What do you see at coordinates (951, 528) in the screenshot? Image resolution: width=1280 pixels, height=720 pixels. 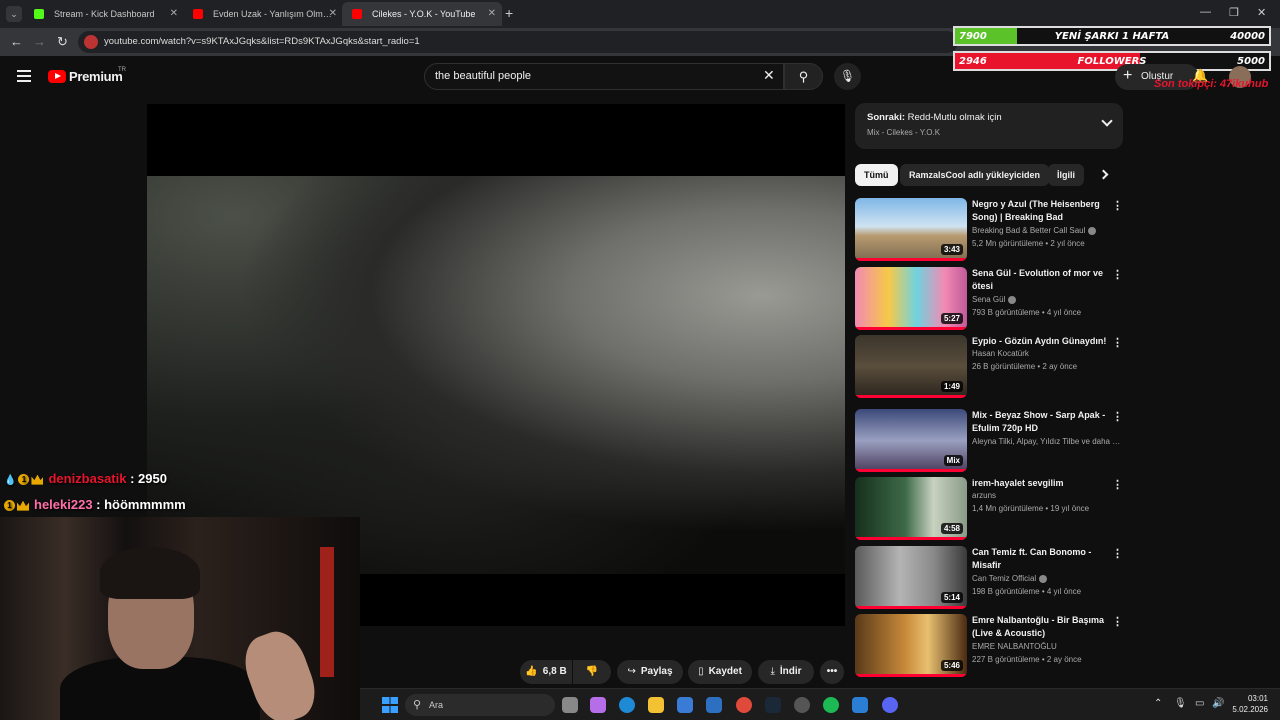 I see `video-duration: 4:58` at bounding box center [951, 528].